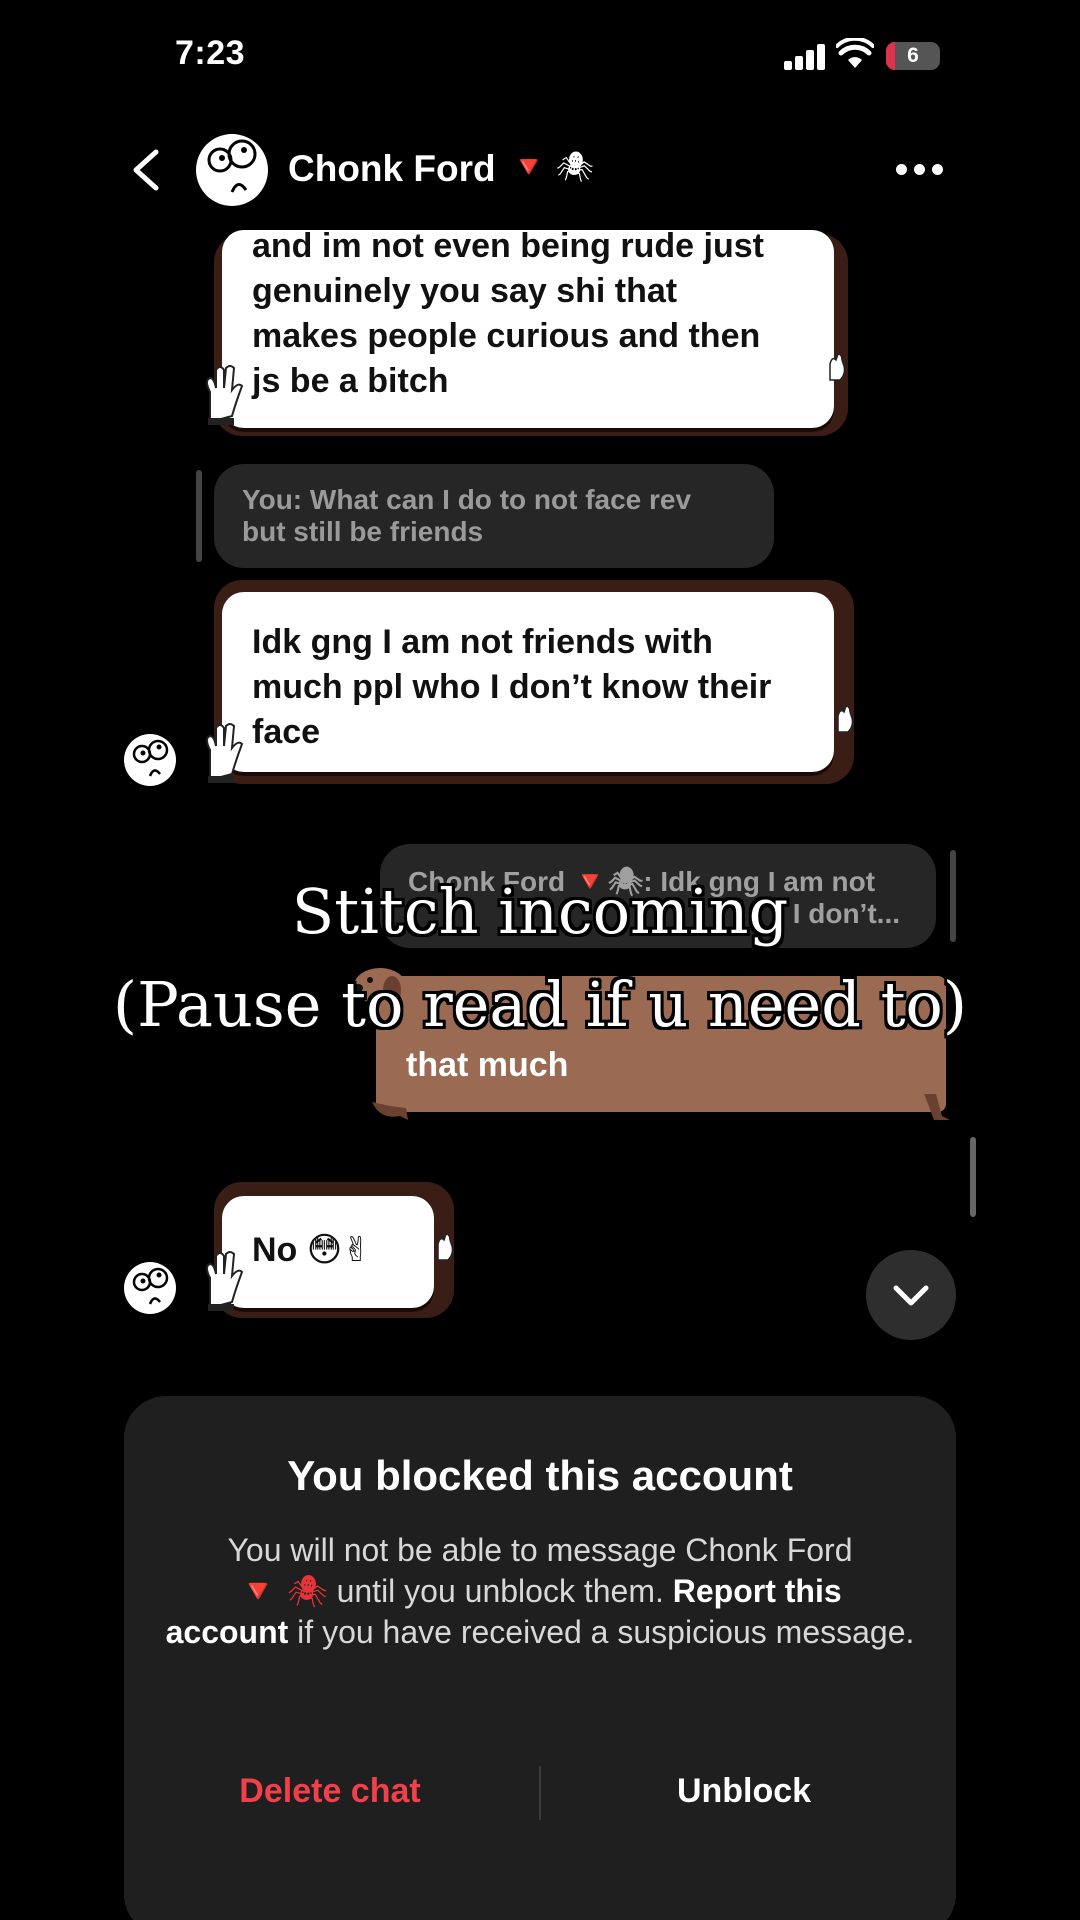  What do you see at coordinates (512, 687) in the screenshot?
I see `message-line: much ppl who I don’t know their` at bounding box center [512, 687].